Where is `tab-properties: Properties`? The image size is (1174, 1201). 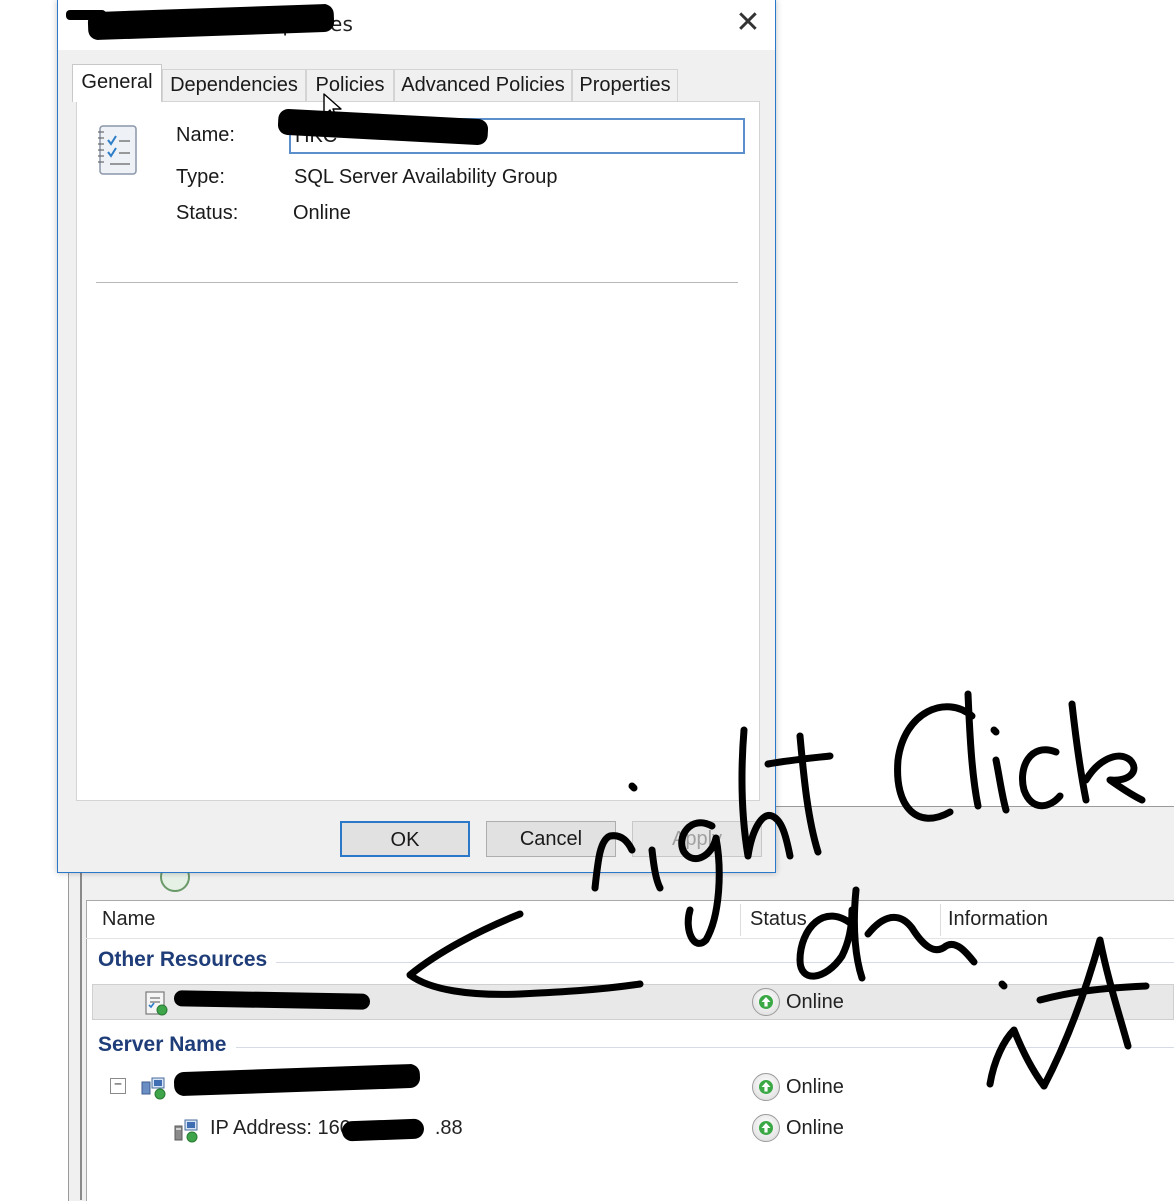 tab-properties: Properties is located at coordinates (625, 85).